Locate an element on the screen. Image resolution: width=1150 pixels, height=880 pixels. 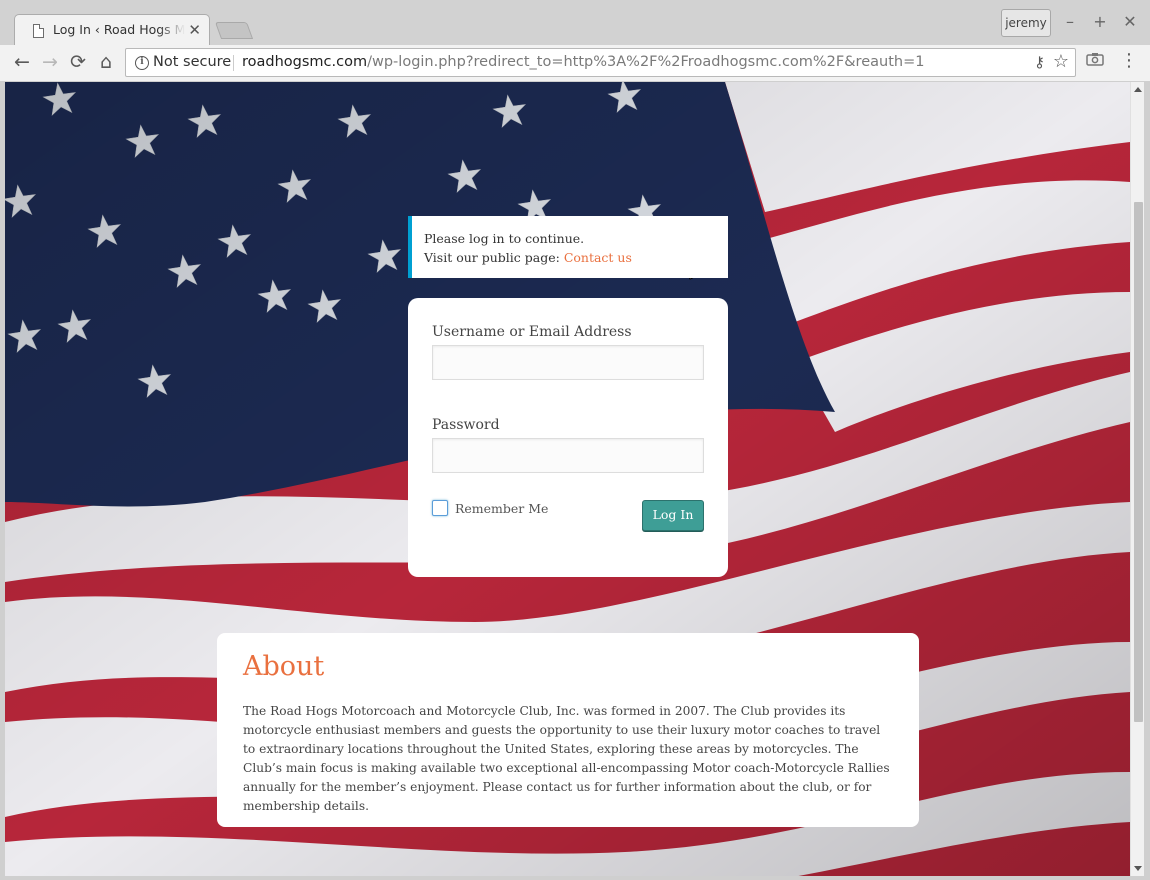
scroll-down-icon is located at coordinates (1138, 868).